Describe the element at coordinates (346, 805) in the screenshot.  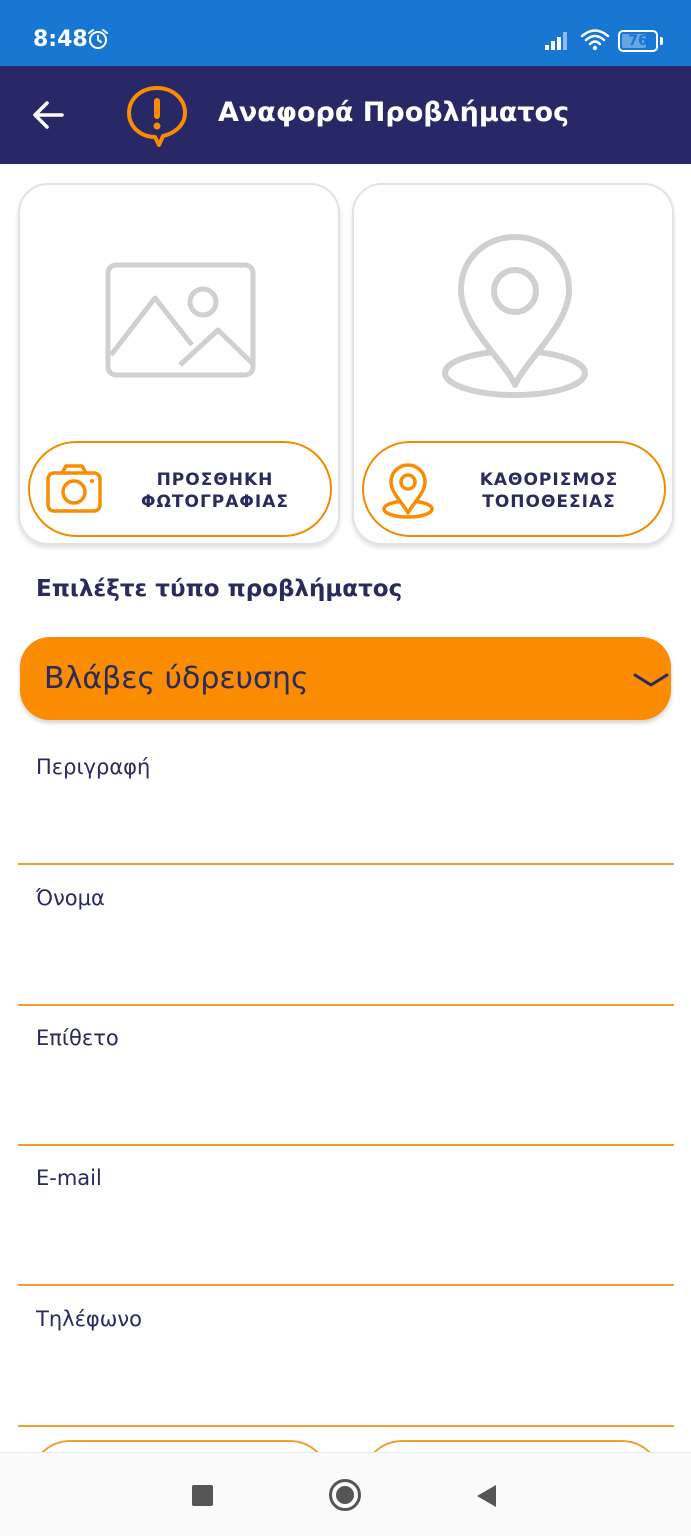
I see `description-field: Περιγραφή` at that location.